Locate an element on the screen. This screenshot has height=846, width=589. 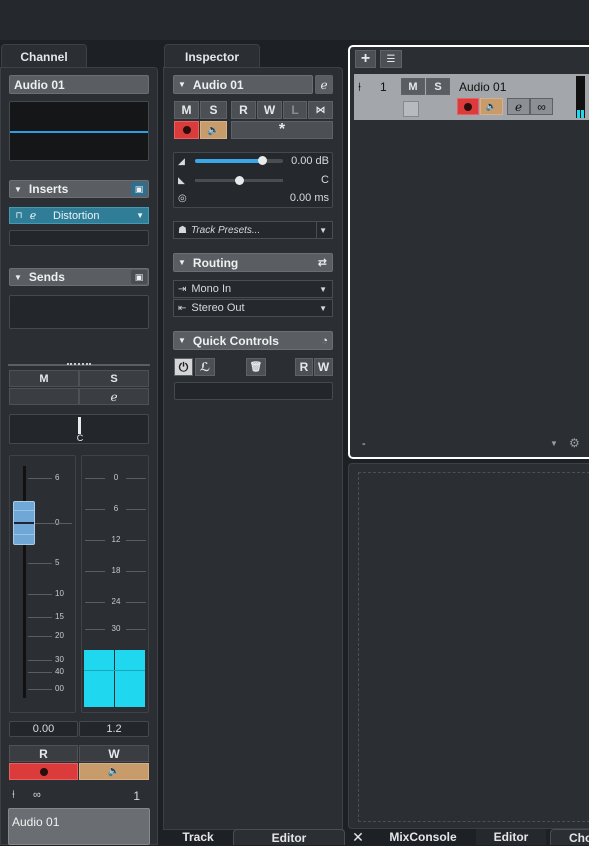
routing-header: ▼ Routing ⇄ is located at coordinates (253, 262).